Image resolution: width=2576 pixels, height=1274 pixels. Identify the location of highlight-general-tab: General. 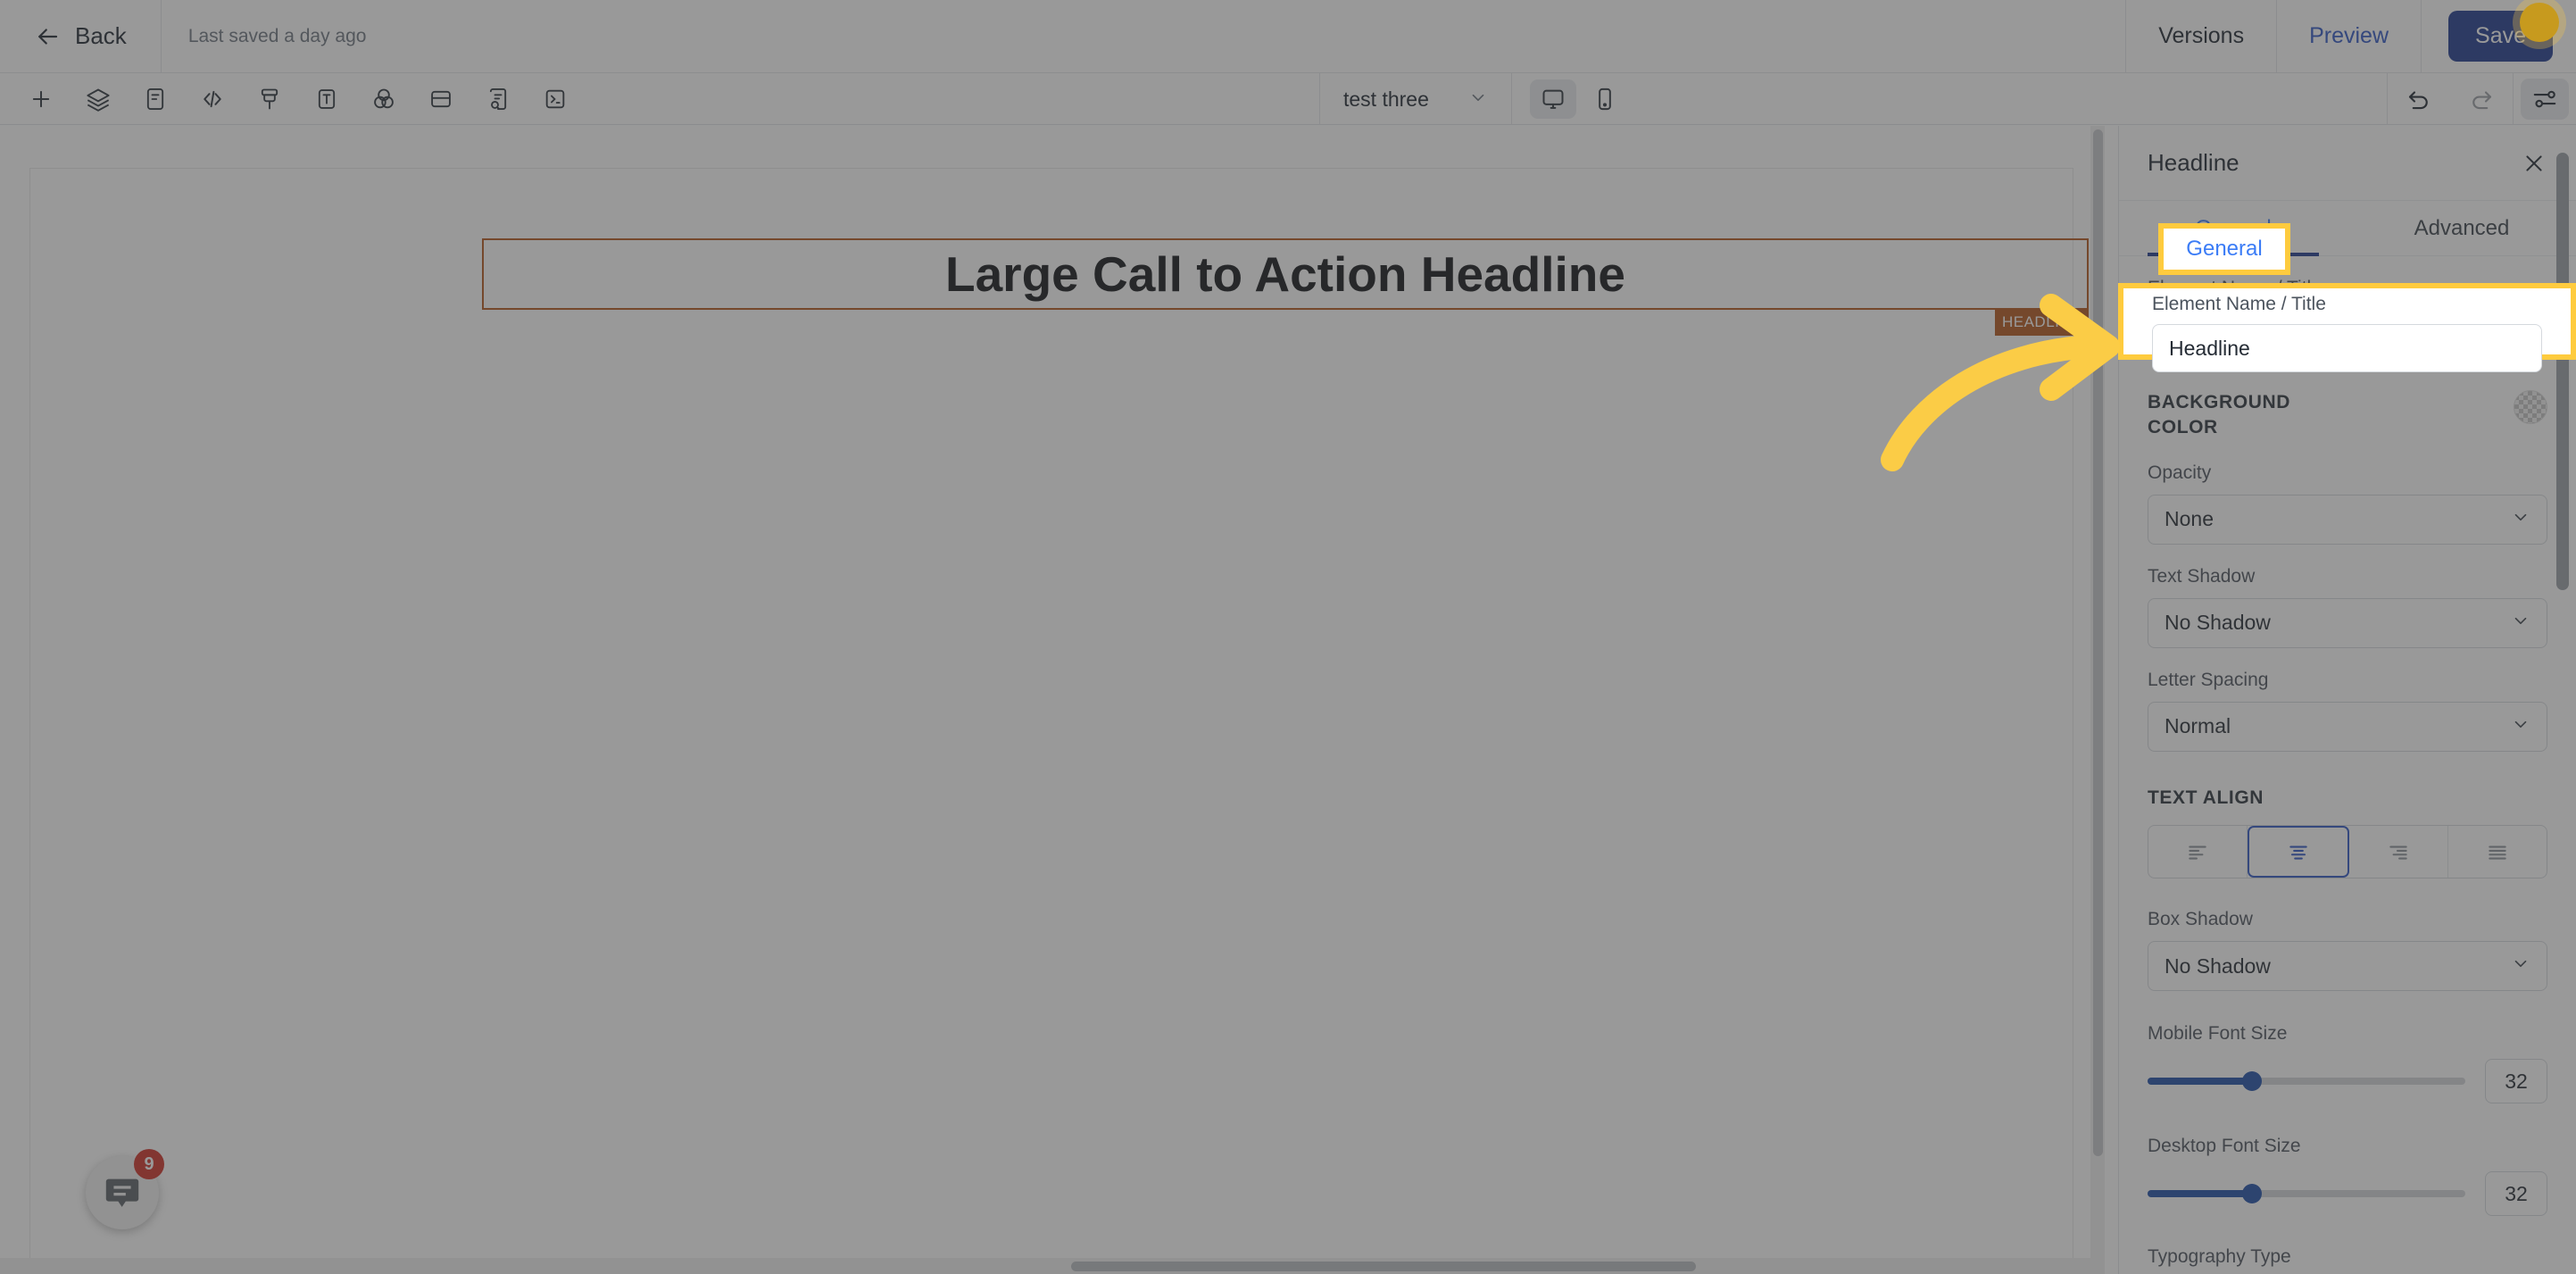
(2224, 249).